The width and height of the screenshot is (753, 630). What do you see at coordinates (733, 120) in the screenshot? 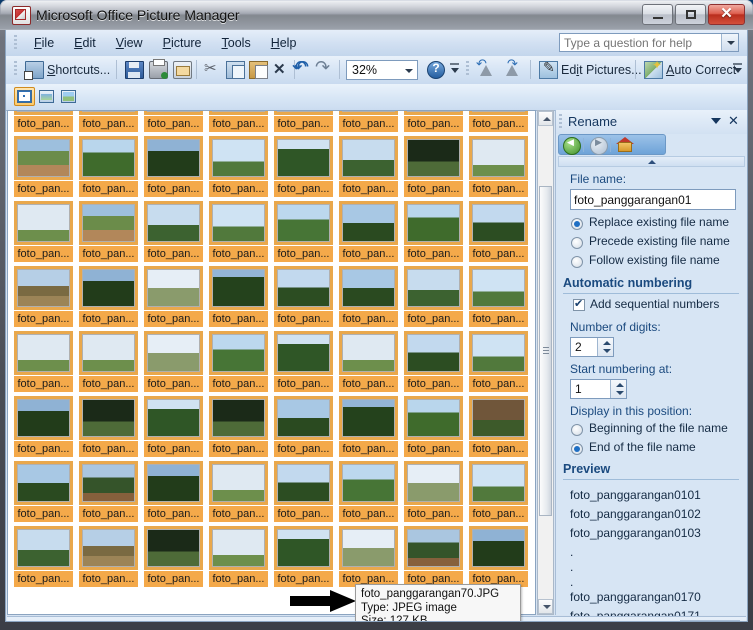
I see `close-icon: ✕` at bounding box center [733, 120].